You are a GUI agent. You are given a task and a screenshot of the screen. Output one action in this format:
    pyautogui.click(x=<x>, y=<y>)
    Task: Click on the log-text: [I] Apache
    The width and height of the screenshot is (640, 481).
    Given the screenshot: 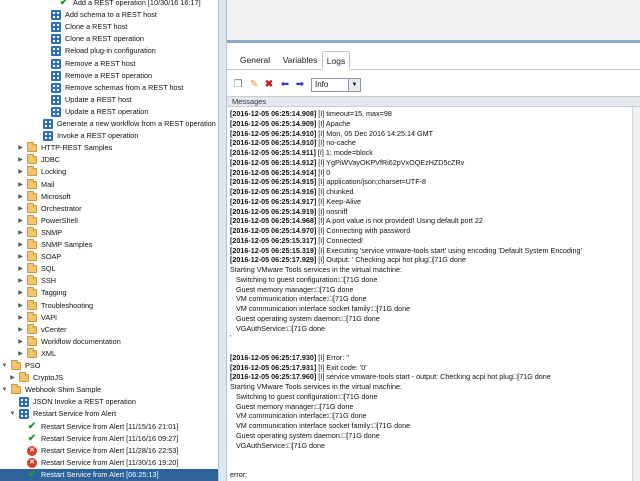 What is the action you would take?
    pyautogui.click(x=333, y=123)
    